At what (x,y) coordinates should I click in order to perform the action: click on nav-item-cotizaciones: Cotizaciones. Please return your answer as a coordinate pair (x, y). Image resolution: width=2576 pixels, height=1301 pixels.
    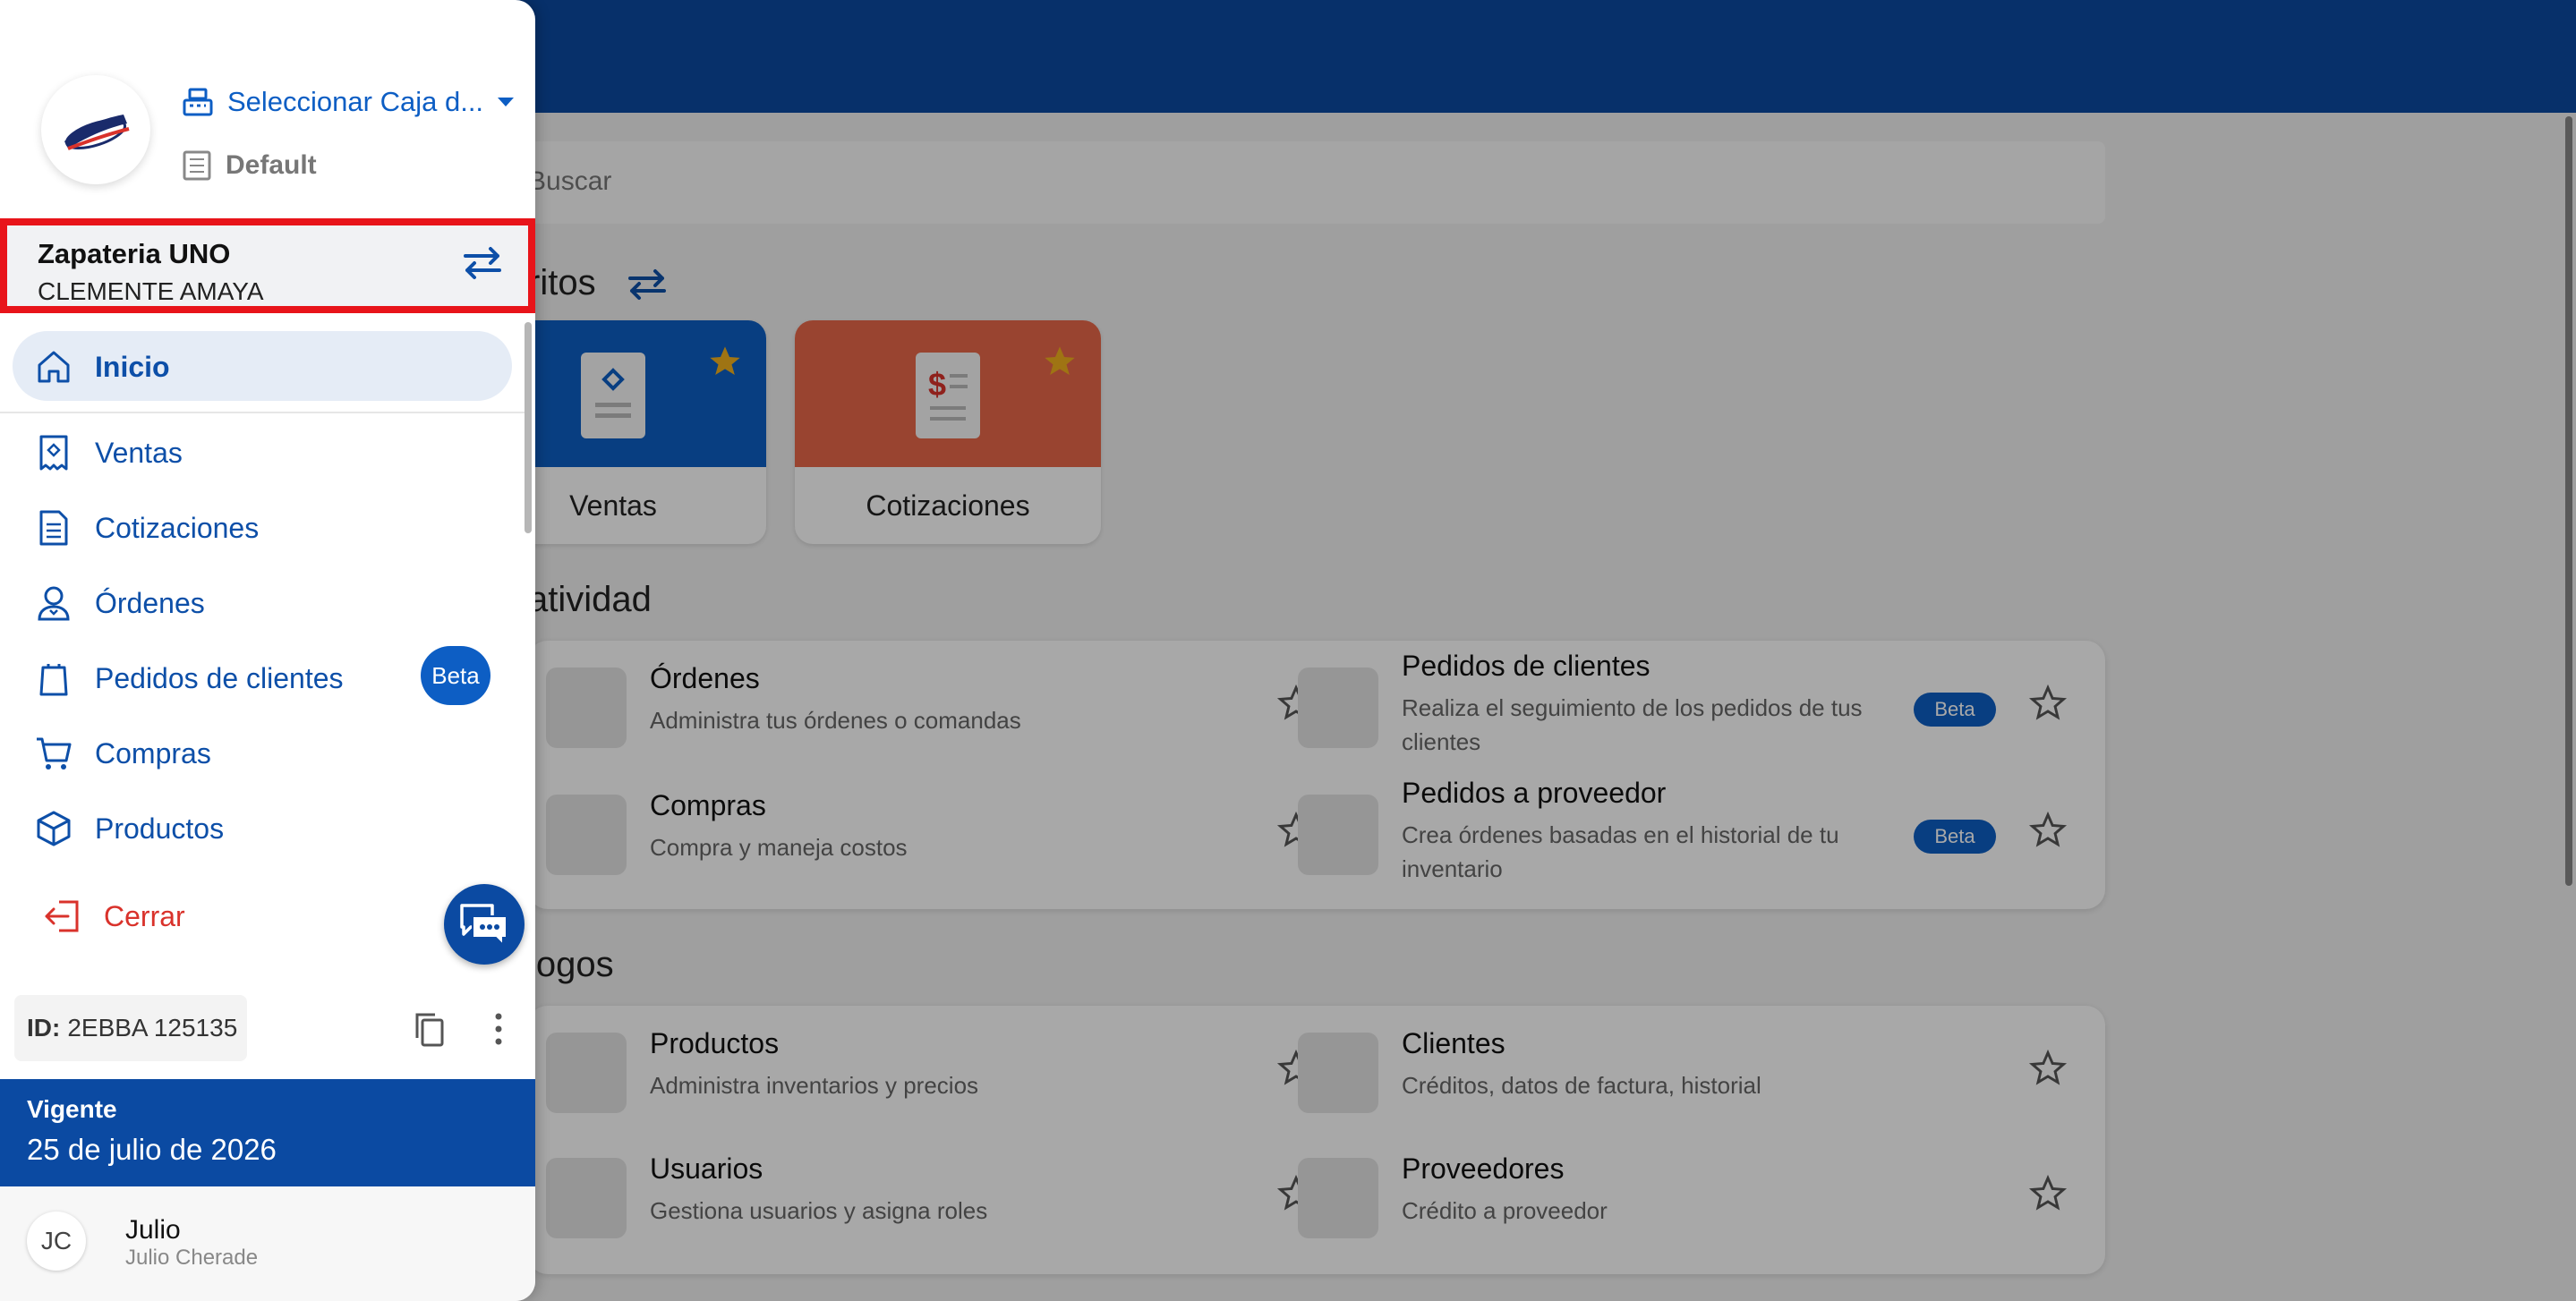
    Looking at the image, I should click on (146, 528).